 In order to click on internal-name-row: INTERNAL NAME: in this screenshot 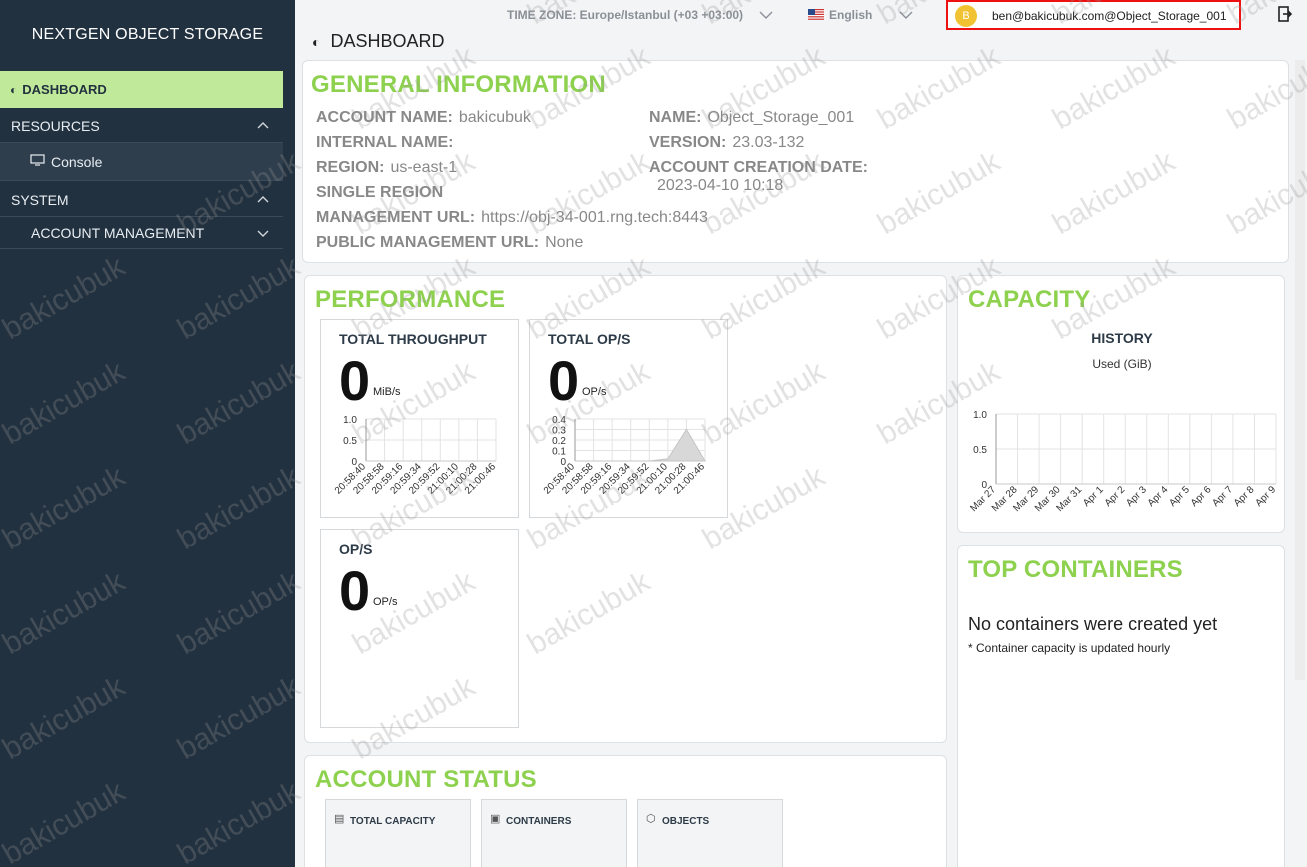, I will do `click(387, 143)`.